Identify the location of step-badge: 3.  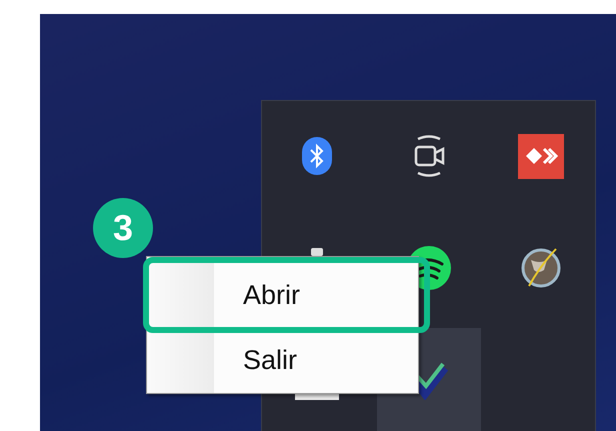
(123, 228).